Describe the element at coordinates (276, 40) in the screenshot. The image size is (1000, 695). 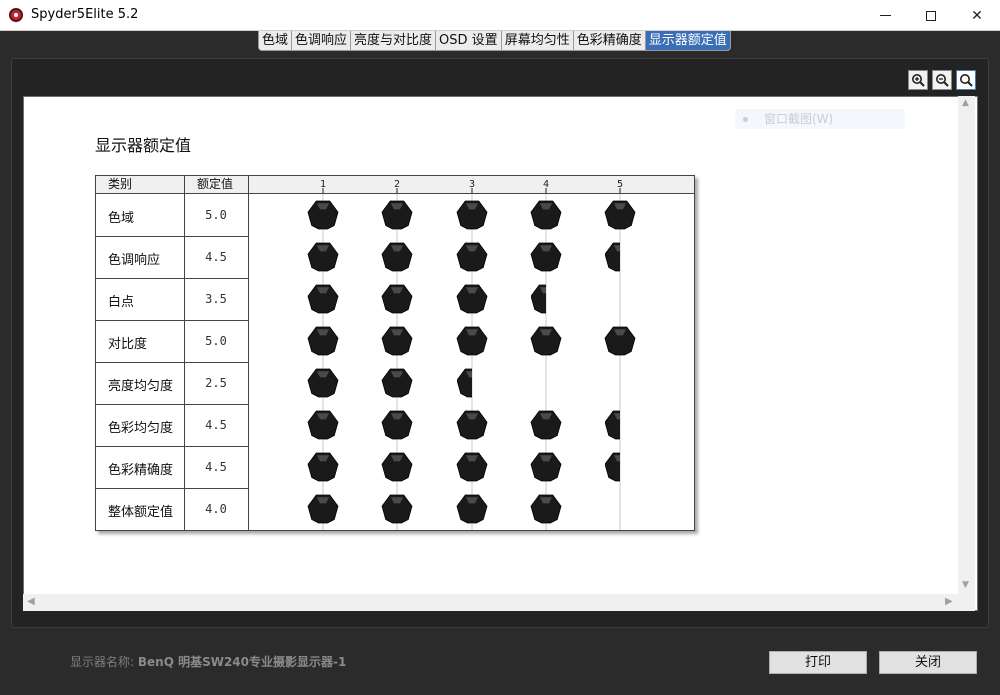
I see `tab-gamut: 色域` at that location.